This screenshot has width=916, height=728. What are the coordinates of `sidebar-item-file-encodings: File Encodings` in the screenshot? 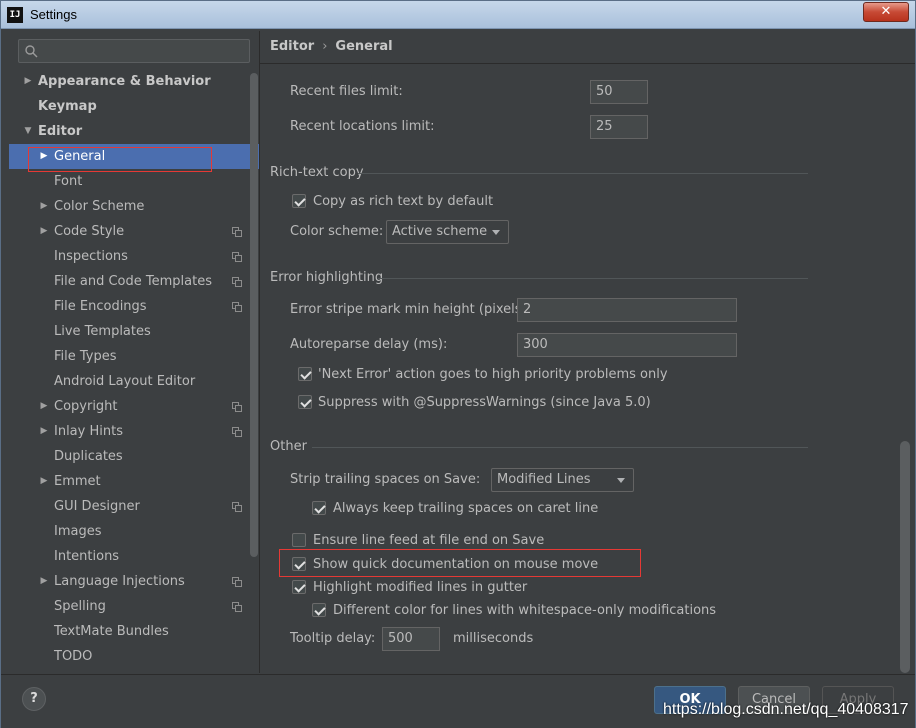 It's located at (134, 306).